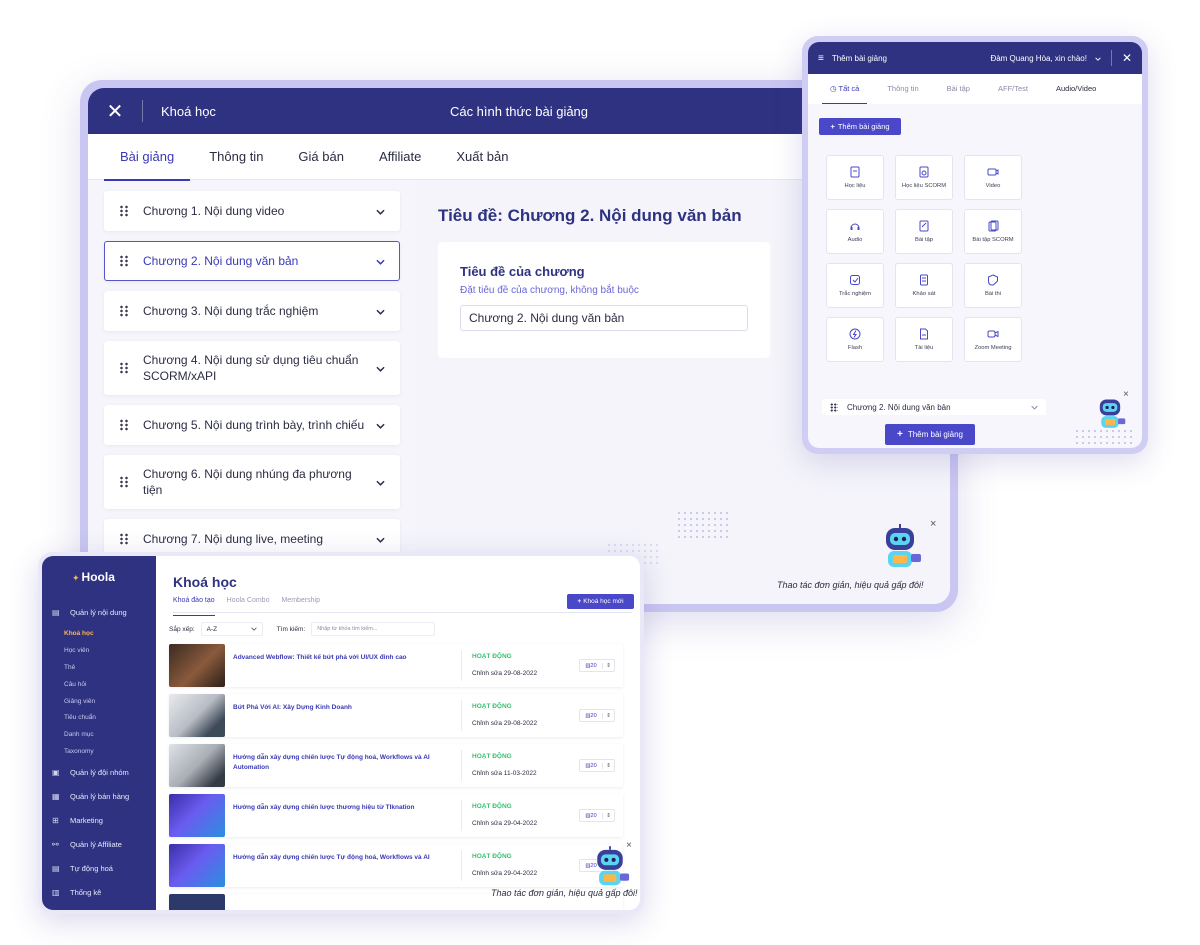 This screenshot has height=945, width=1200. I want to click on type-card: Bài thi, so click(993, 285).